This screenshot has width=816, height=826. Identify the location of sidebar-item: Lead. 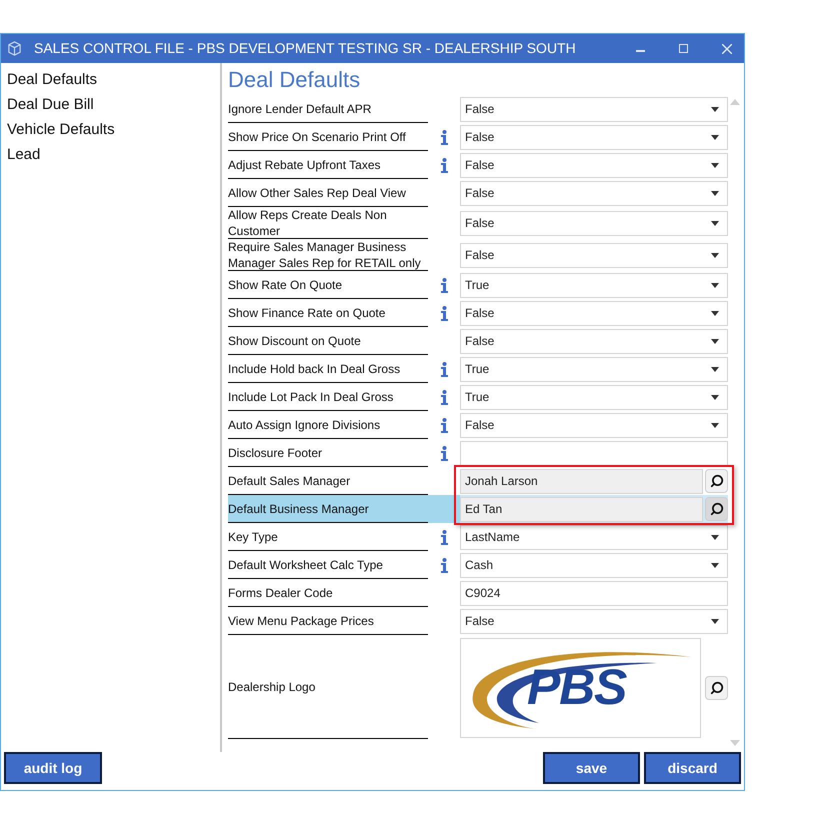
(23, 154).